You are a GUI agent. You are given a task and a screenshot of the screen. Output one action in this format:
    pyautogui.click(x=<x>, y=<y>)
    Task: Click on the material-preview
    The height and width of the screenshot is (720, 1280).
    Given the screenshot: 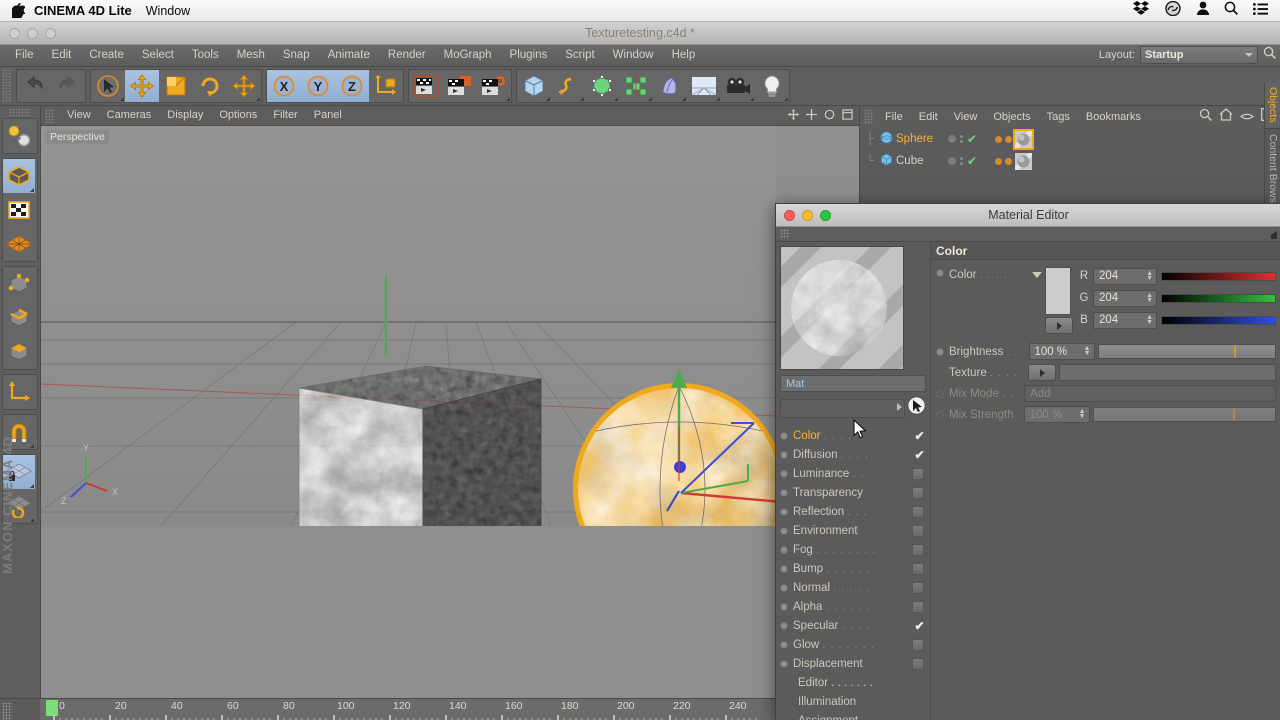 What is the action you would take?
    pyautogui.click(x=846, y=312)
    